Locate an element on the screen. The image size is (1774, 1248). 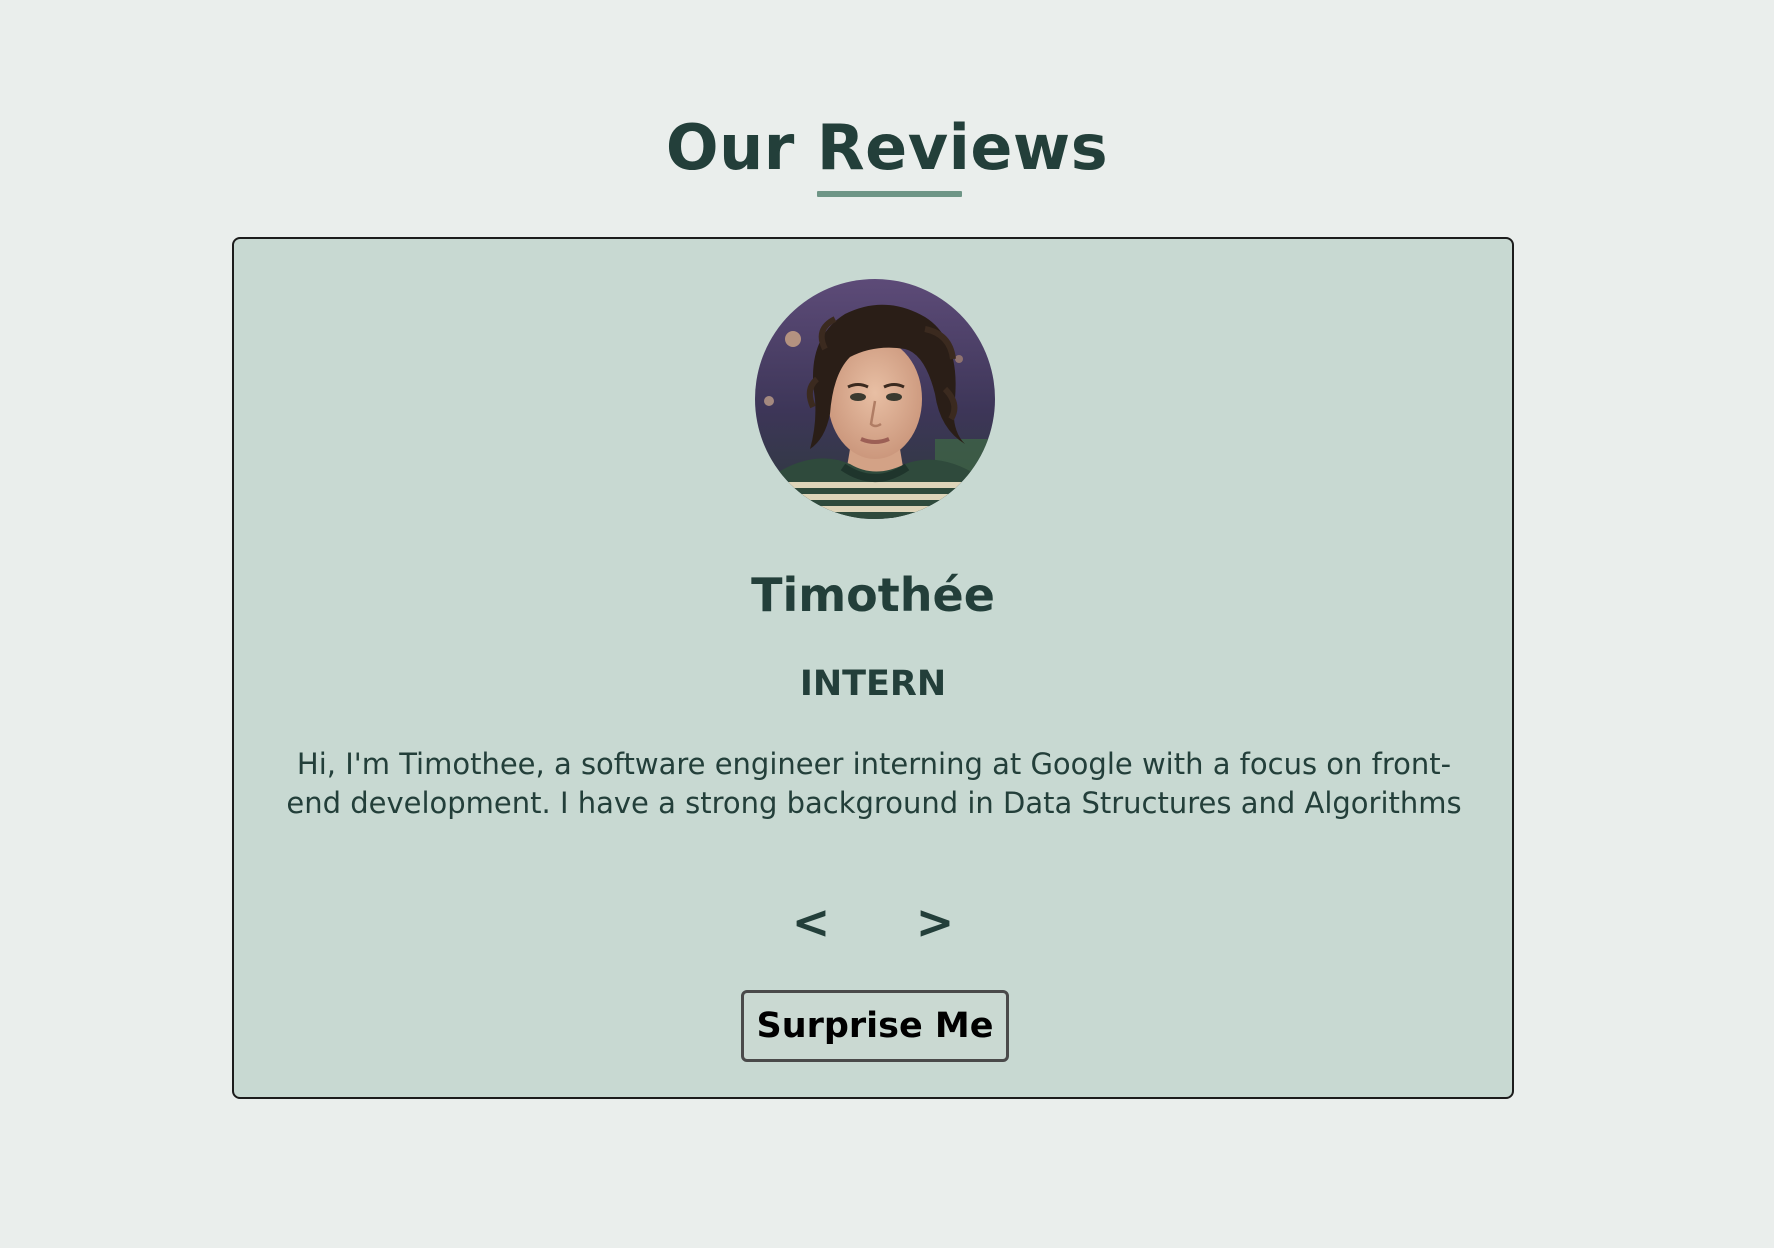
previous-review-button: < is located at coordinates (811, 922).